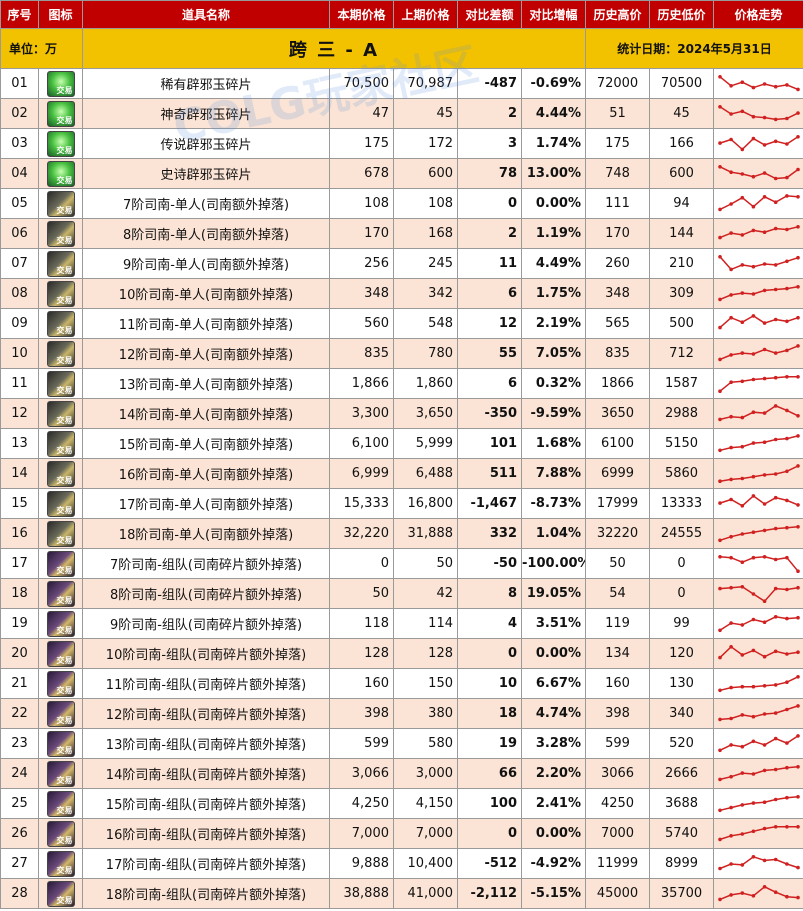 The width and height of the screenshot is (803, 911). Describe the element at coordinates (361, 773) in the screenshot. I see `current-price: 3,066` at that location.